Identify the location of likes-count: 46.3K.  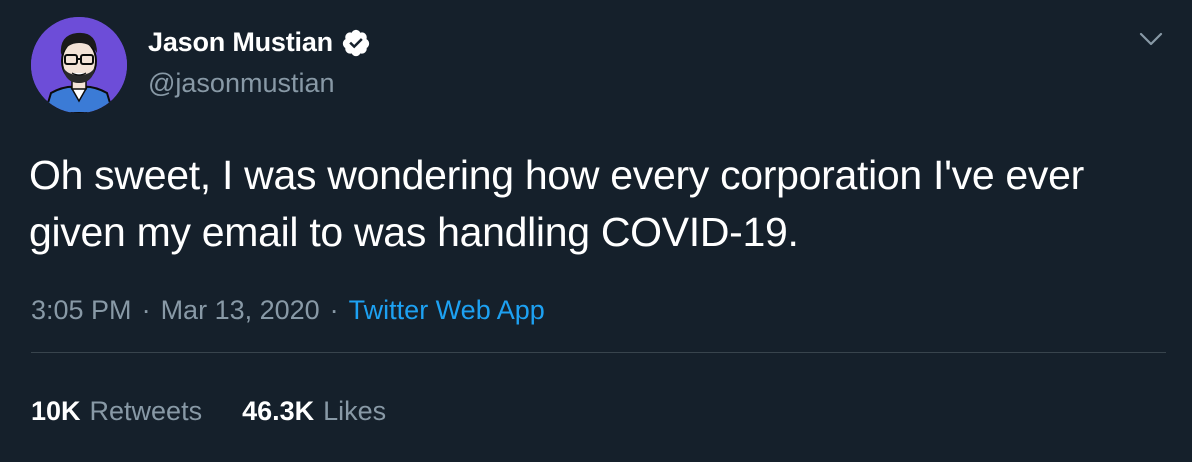
(278, 411).